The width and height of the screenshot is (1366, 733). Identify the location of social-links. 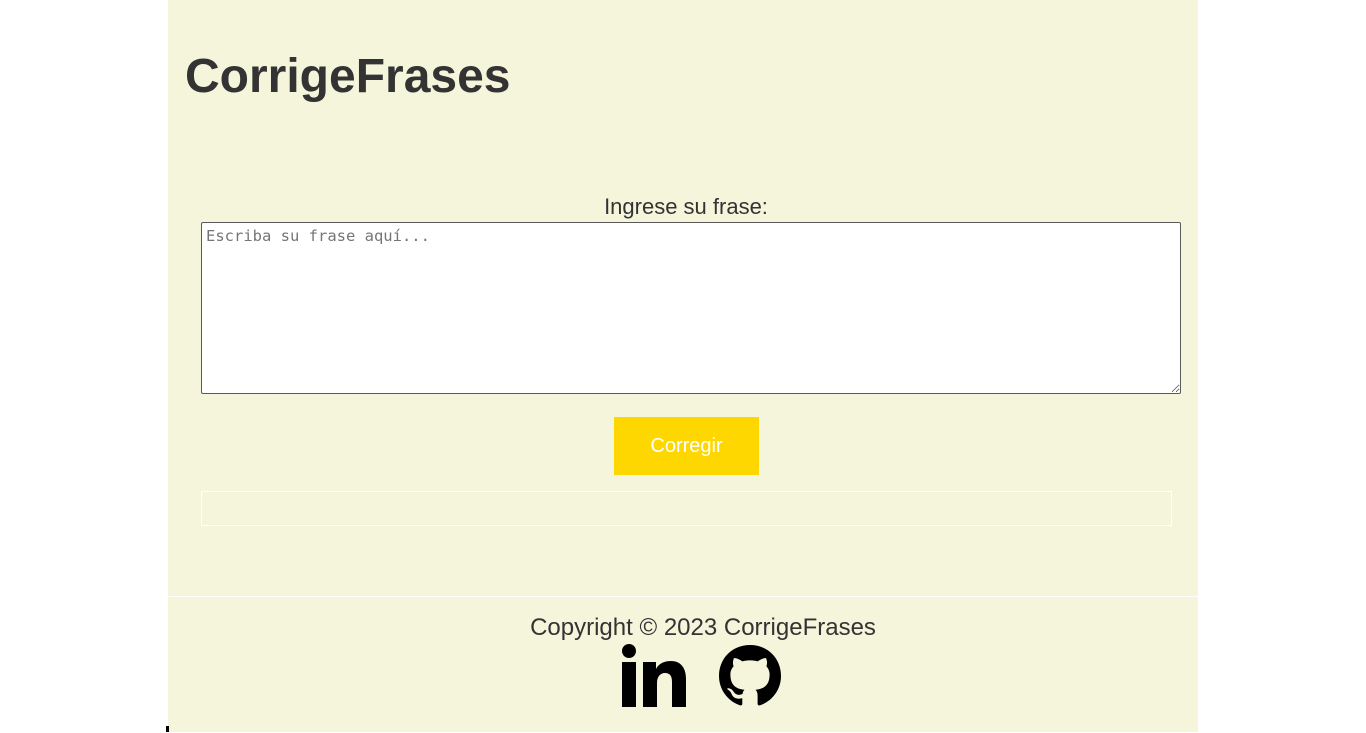
(701, 678).